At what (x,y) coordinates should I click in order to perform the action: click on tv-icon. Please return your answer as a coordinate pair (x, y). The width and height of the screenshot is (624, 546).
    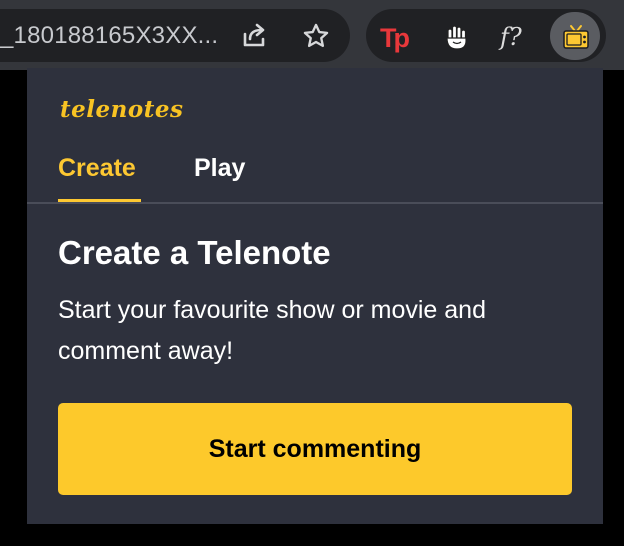
    Looking at the image, I should click on (576, 37).